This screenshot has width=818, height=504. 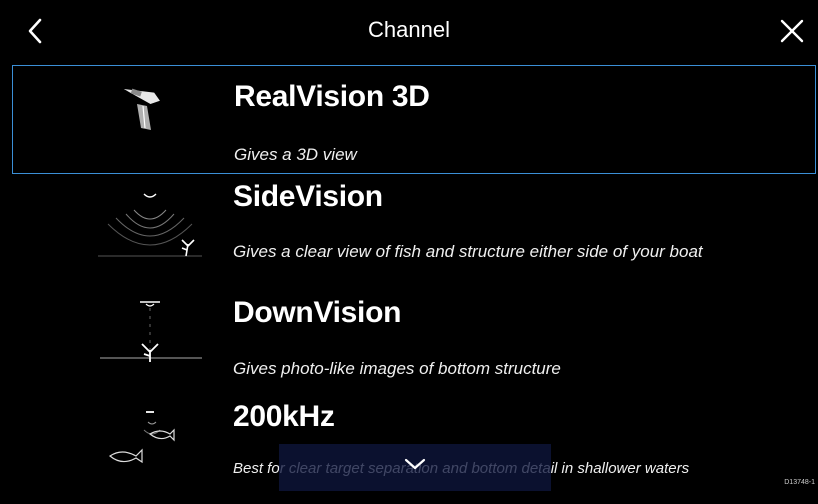 What do you see at coordinates (295, 154) in the screenshot?
I see `channel-description: Gives a 3D view` at bounding box center [295, 154].